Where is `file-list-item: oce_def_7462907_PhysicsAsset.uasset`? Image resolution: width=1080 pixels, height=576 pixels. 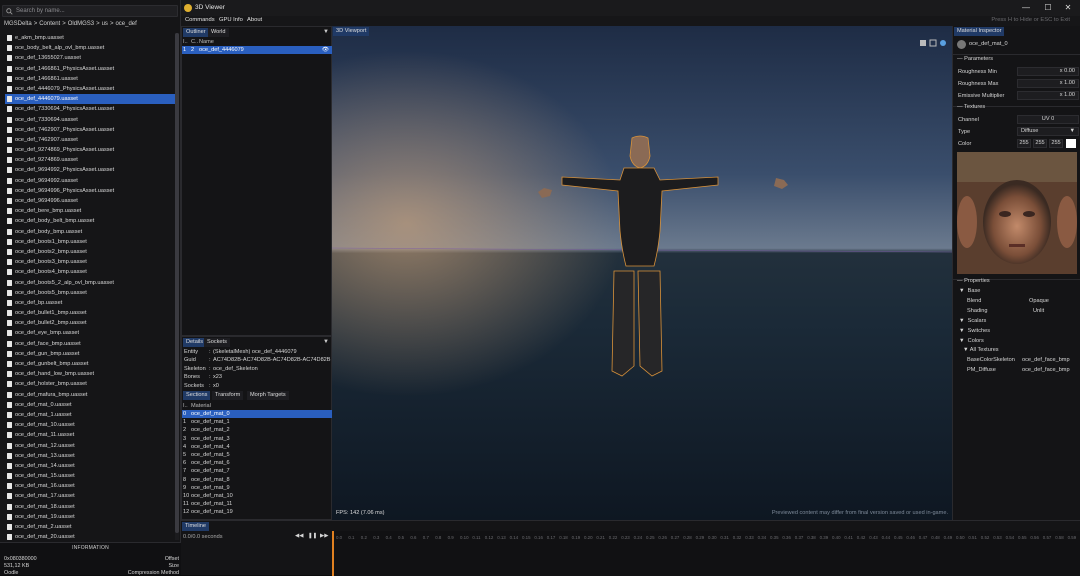 file-list-item: oce_def_7462907_PhysicsAsset.uasset is located at coordinates (90, 130).